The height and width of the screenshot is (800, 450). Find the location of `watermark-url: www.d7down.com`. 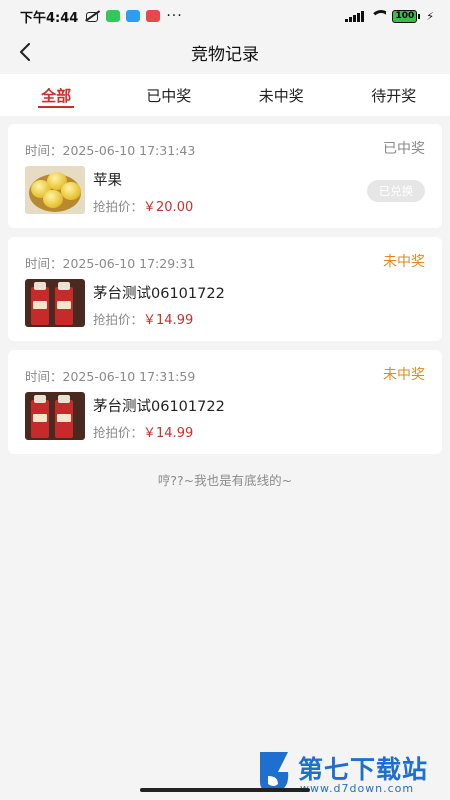

watermark-url: www.d7down.com is located at coordinates (357, 788).